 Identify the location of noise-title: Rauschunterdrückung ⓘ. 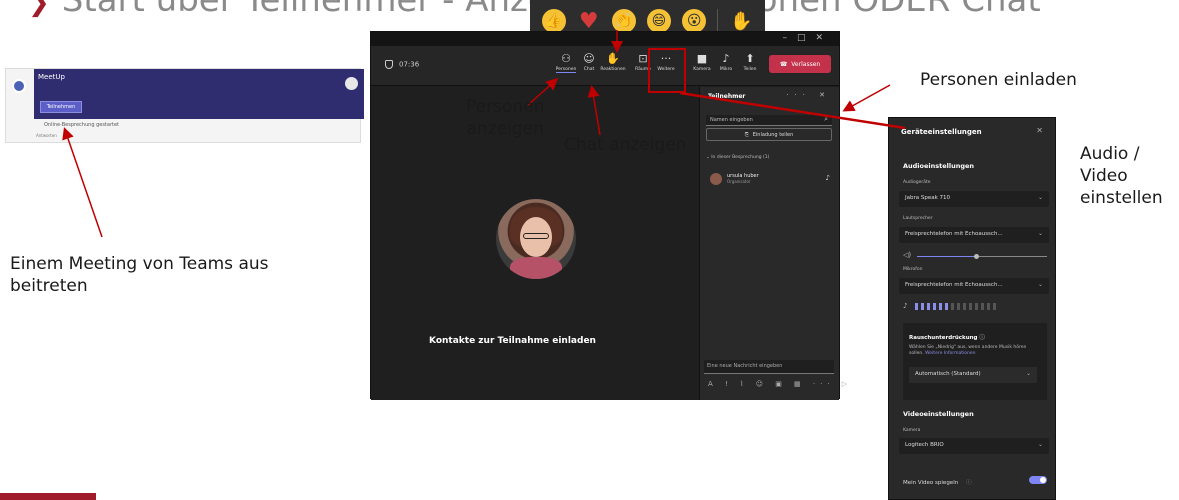
(947, 337).